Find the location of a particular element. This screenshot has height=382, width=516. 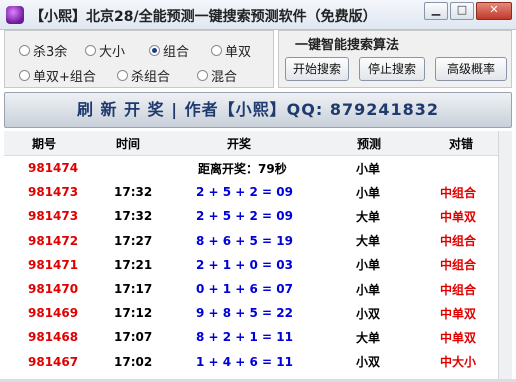

radio-big-small: 大小 is located at coordinates (105, 50).